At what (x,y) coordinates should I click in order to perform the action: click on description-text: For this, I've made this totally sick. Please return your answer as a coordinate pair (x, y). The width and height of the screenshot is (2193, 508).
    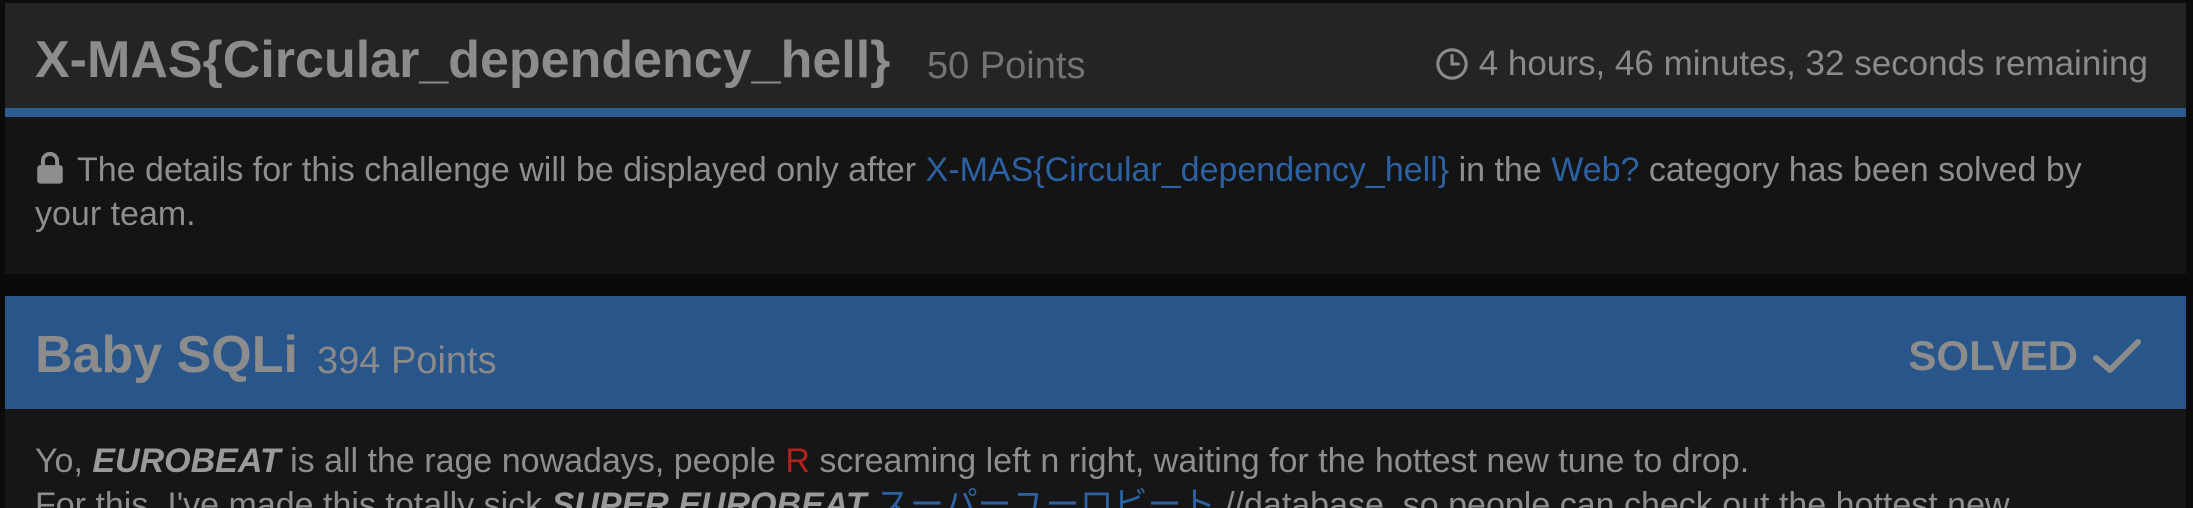
    Looking at the image, I should click on (289, 497).